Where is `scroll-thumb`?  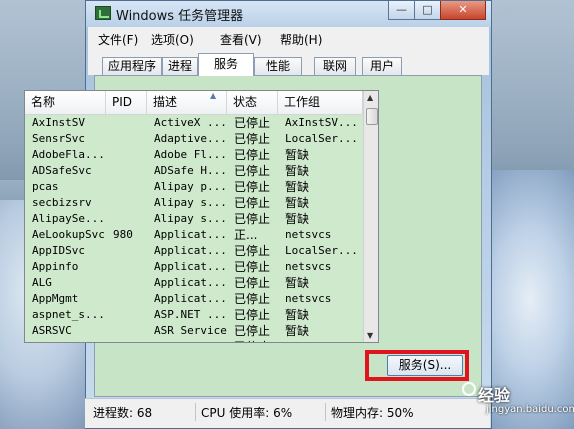
scroll-thumb is located at coordinates (372, 116).